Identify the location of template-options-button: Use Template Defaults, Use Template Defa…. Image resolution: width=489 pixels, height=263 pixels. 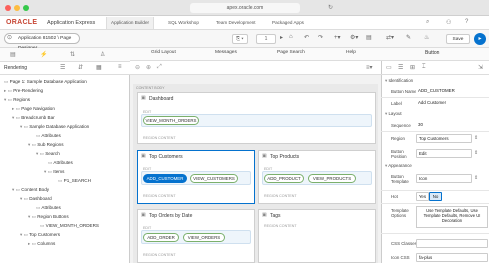
(452, 217).